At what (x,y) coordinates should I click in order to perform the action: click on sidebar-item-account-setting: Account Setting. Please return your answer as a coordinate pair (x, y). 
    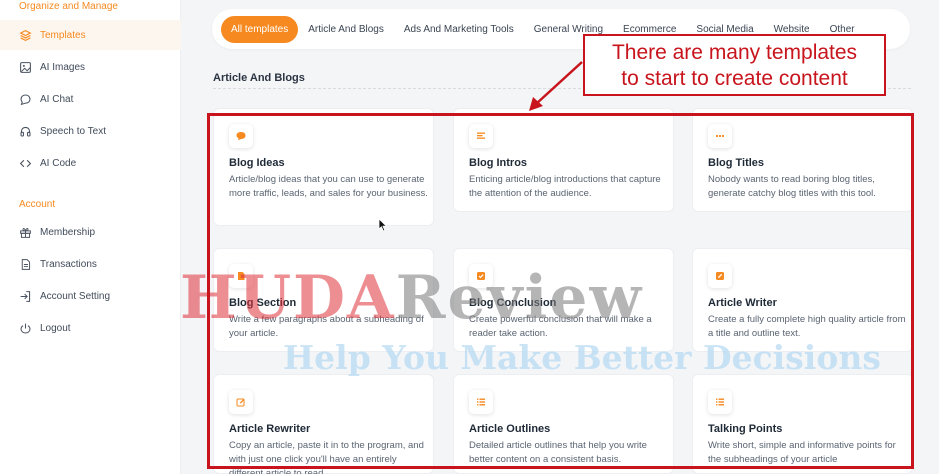
    Looking at the image, I should click on (90, 296).